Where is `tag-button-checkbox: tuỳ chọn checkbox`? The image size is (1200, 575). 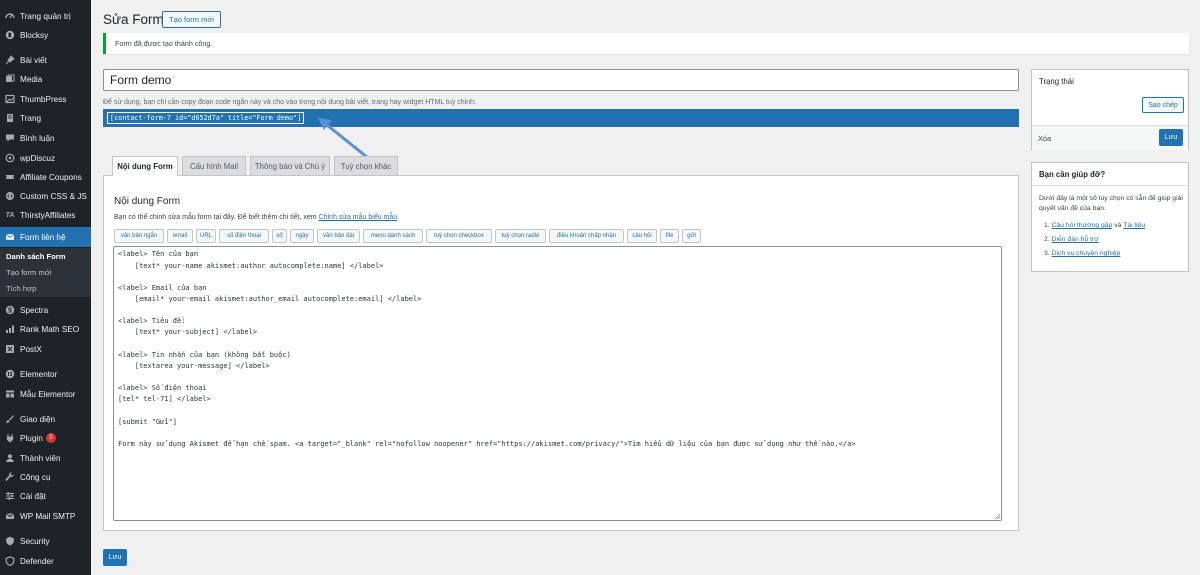 tag-button-checkbox: tuỳ chọn checkbox is located at coordinates (459, 236).